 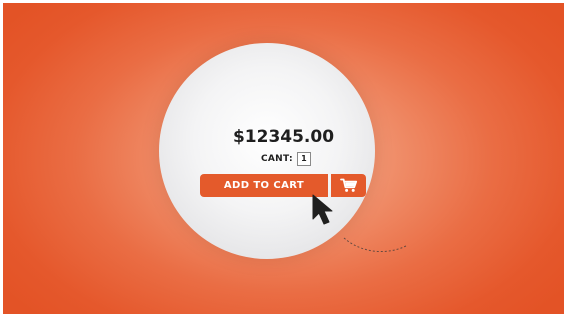 What do you see at coordinates (348, 185) in the screenshot?
I see `shopping-cart-icon` at bounding box center [348, 185].